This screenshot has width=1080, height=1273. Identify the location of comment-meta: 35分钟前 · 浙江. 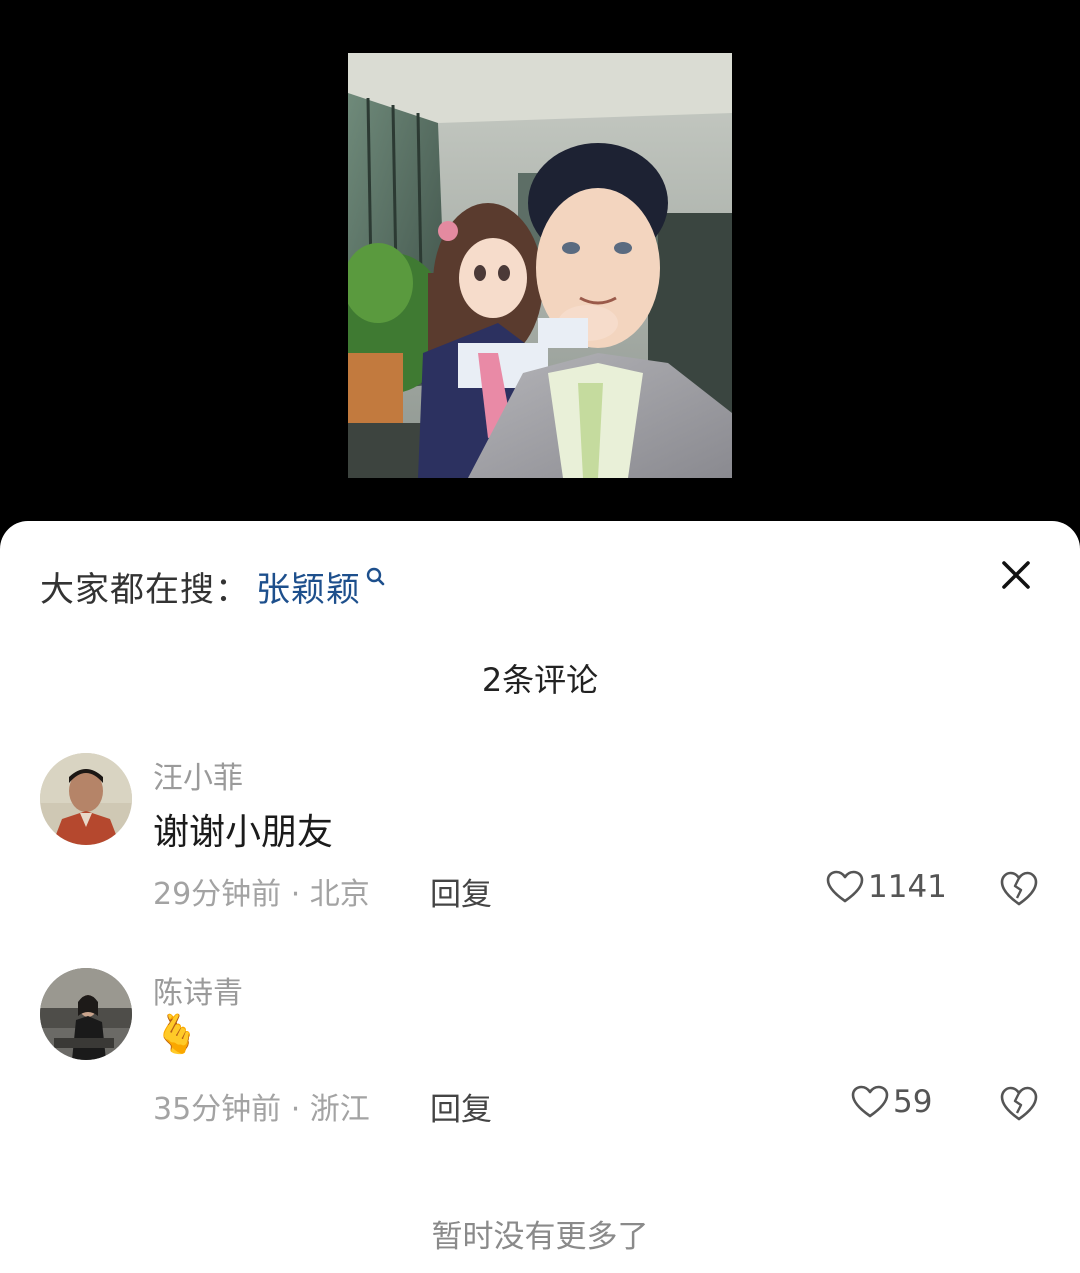
(261, 1109).